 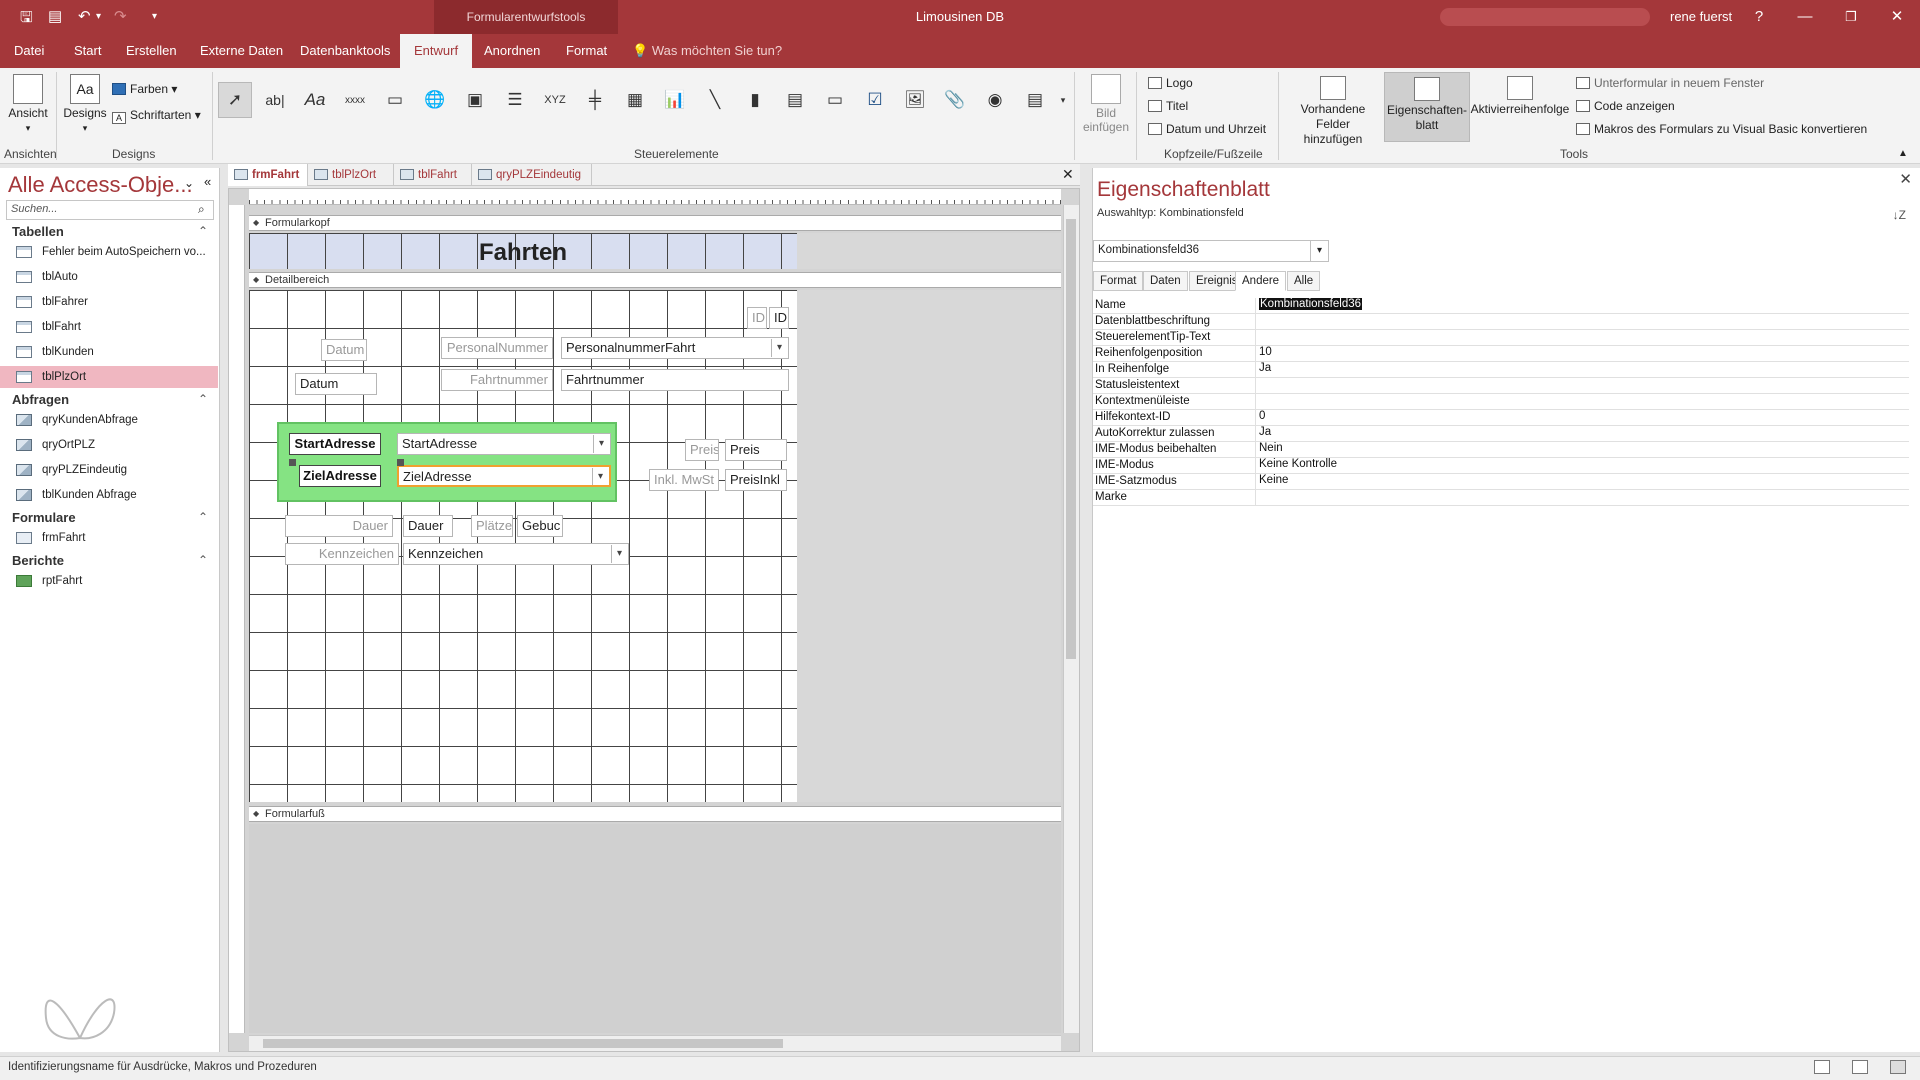 I want to click on prop-row: IME-Modus Keine Kontrolle, so click(x=1501, y=466).